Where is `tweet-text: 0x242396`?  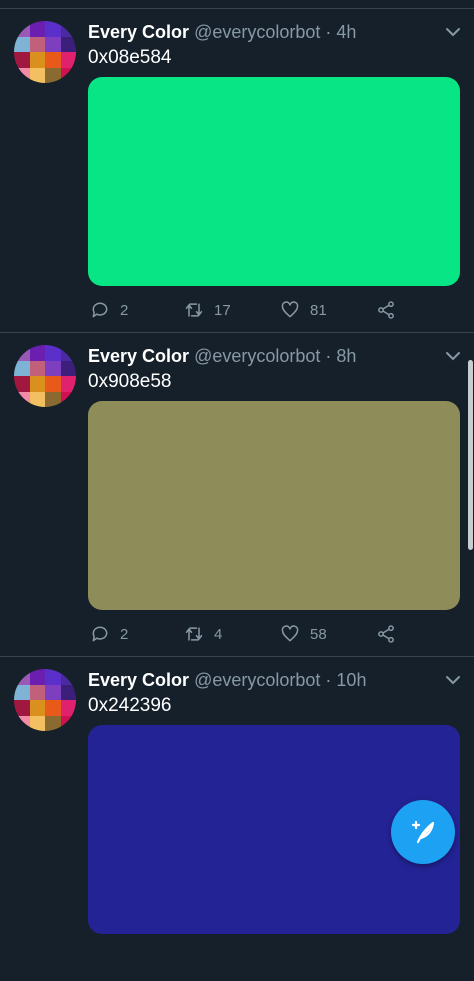 tweet-text: 0x242396 is located at coordinates (130, 705).